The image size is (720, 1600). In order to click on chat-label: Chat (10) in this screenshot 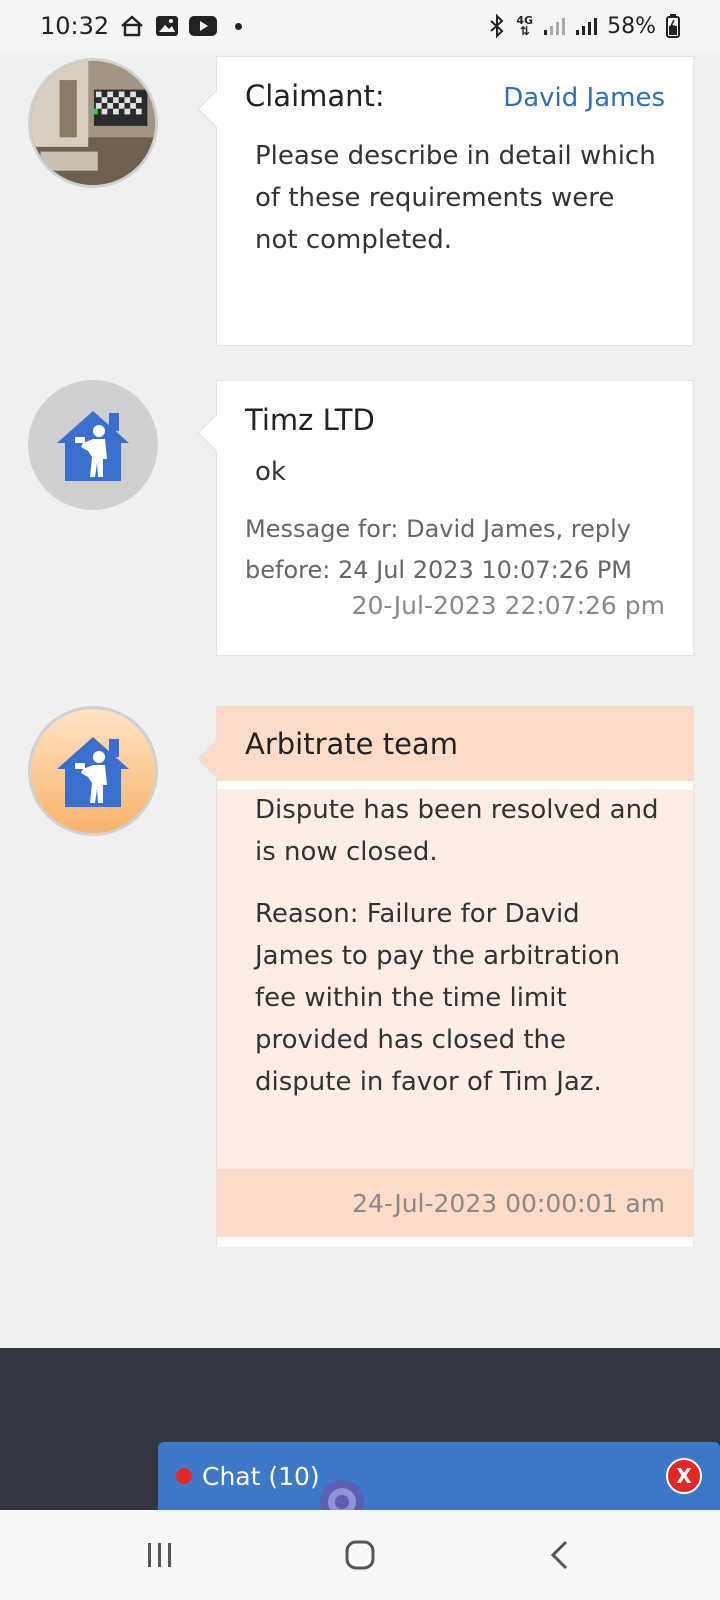, I will do `click(261, 1476)`.